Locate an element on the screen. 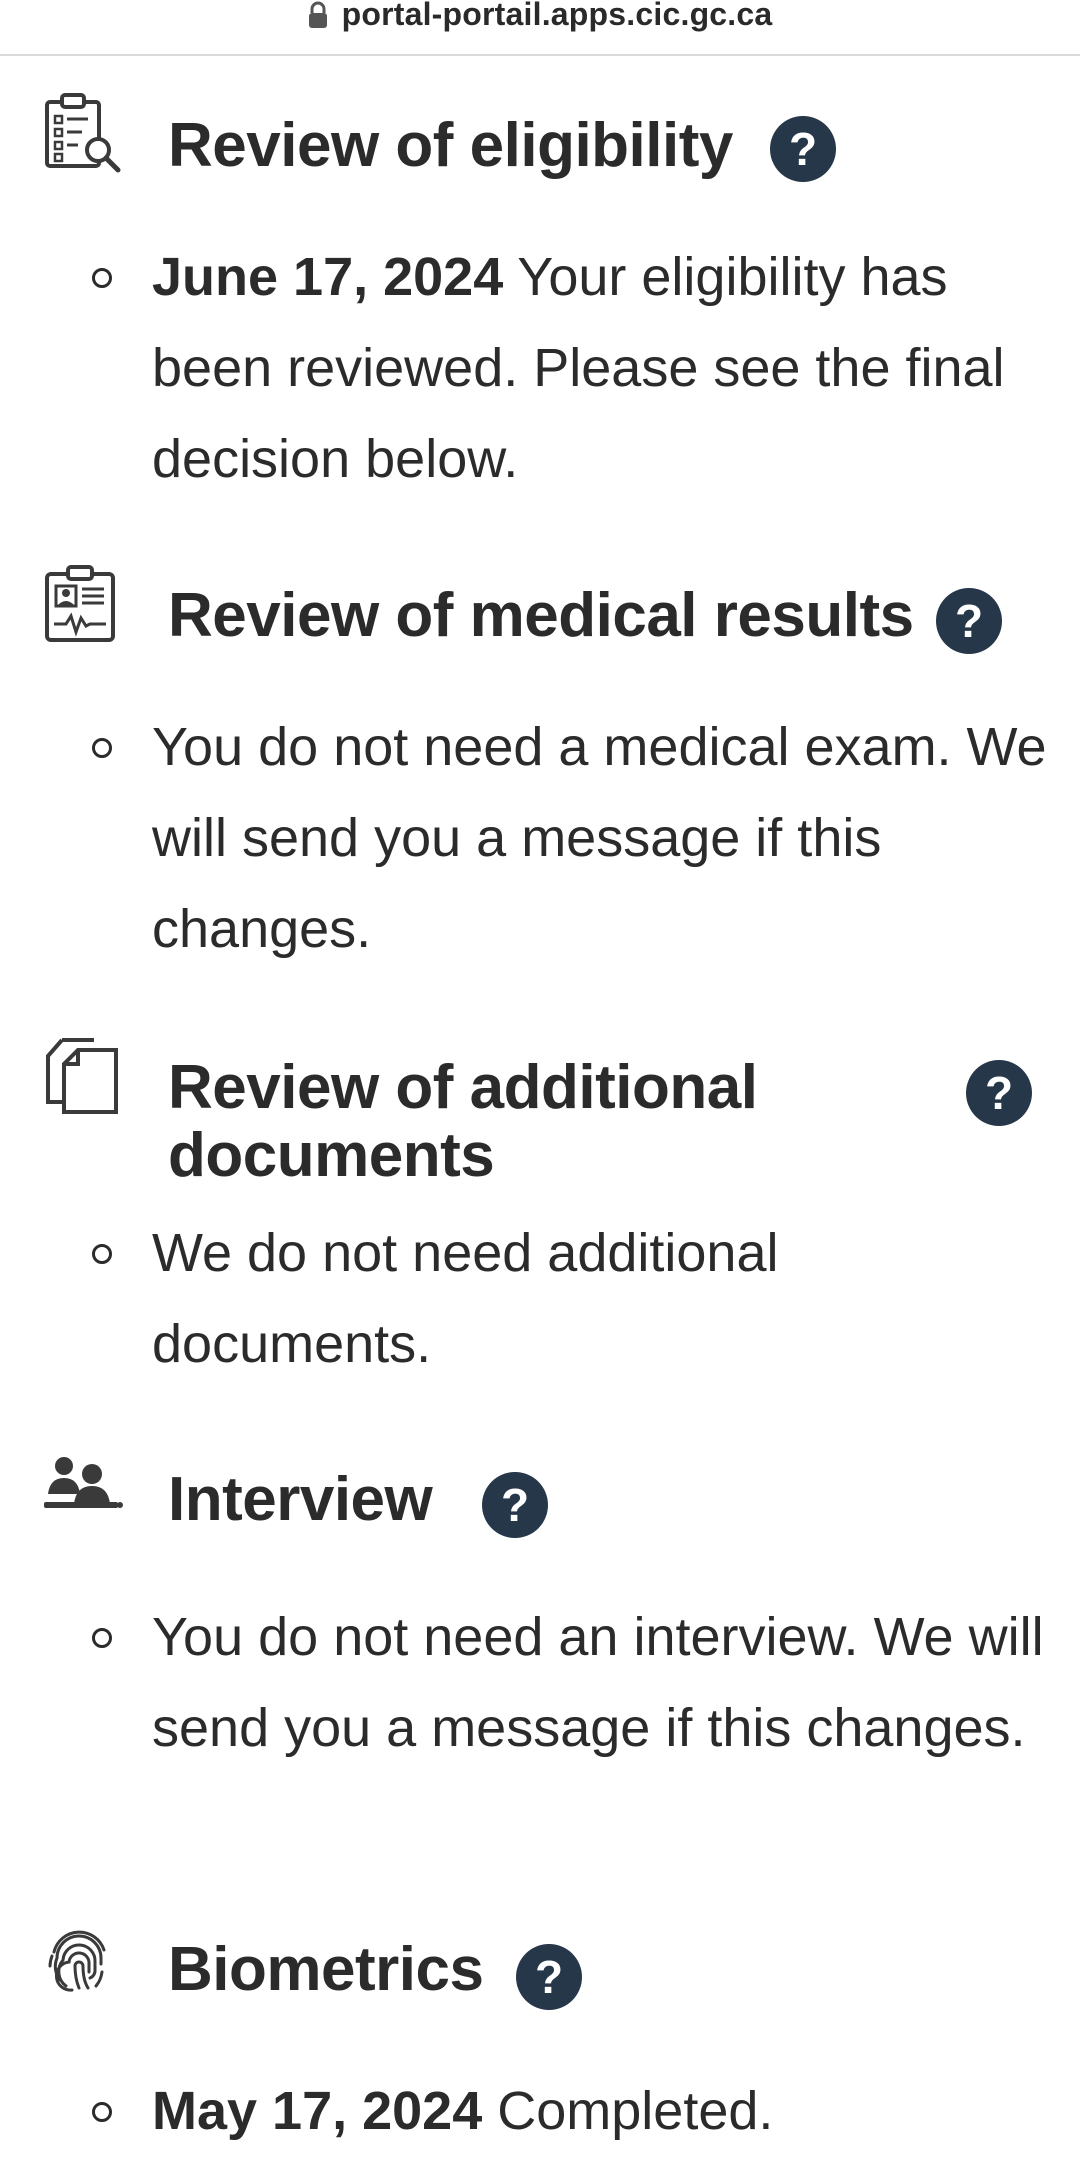  url-container: portal-portail.apps.cic.gc.ca is located at coordinates (540, 16).